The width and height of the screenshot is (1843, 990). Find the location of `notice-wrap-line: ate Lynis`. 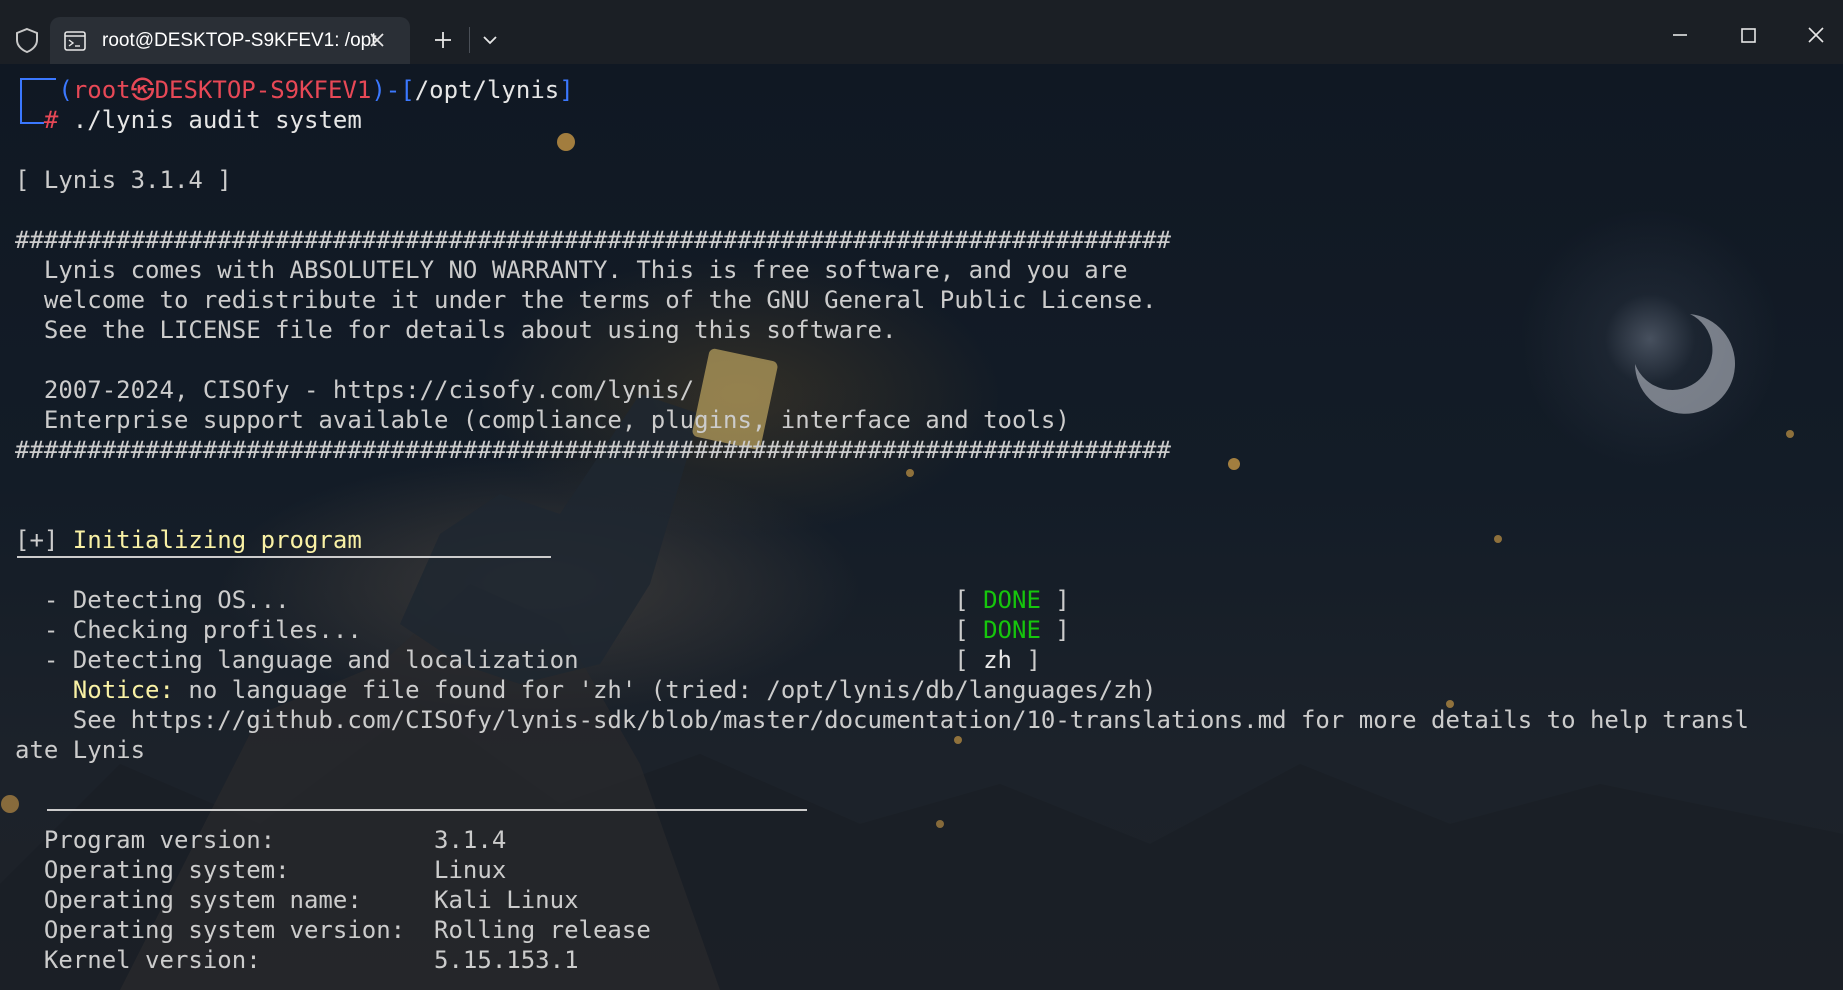

notice-wrap-line: ate Lynis is located at coordinates (80, 750).